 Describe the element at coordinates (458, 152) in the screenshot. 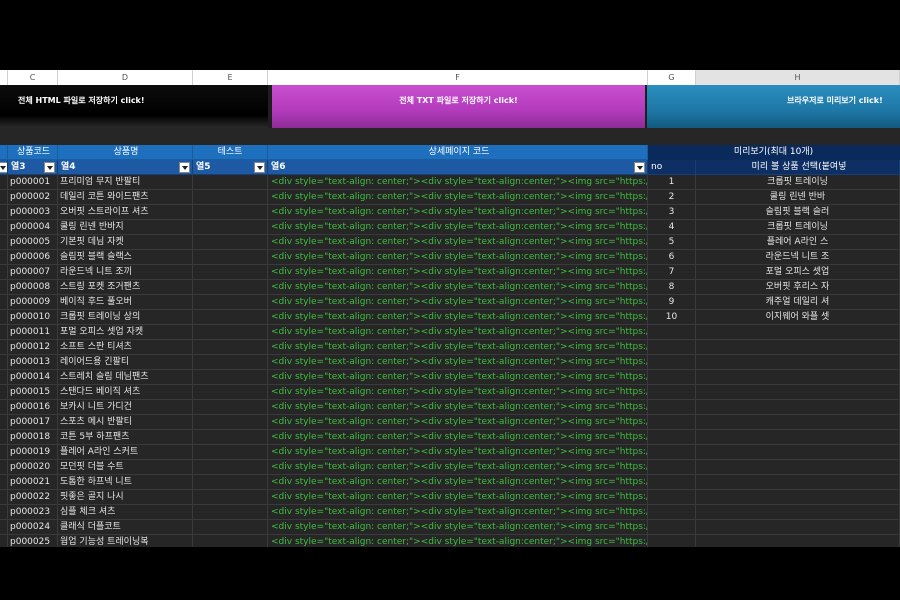

I see `header-detail-code: 상세페이지 코드` at that location.